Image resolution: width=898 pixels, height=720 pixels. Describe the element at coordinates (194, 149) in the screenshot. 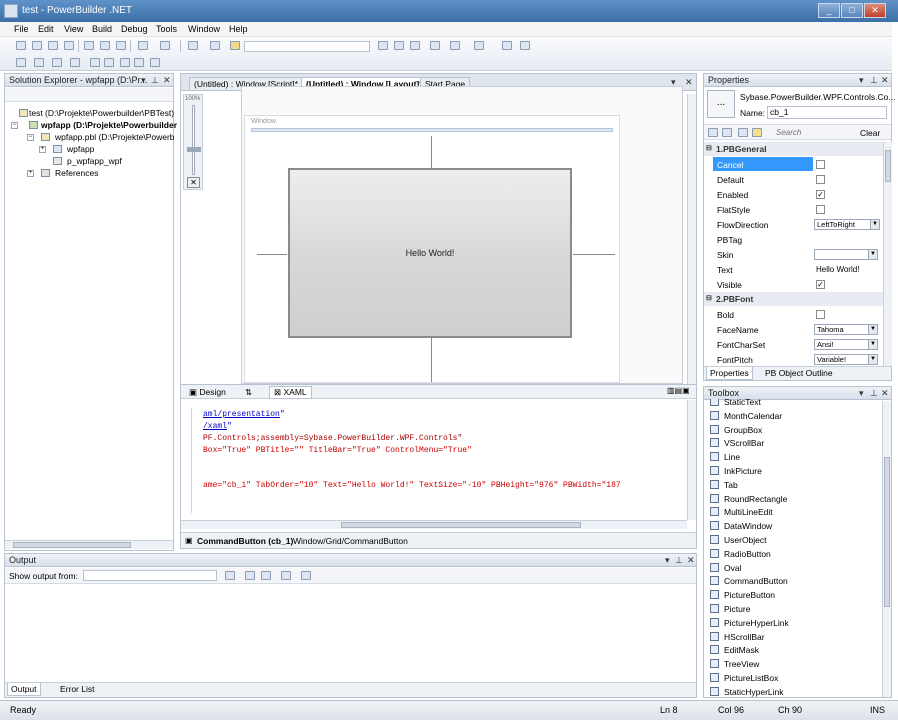

I see `zoom-thumb` at that location.